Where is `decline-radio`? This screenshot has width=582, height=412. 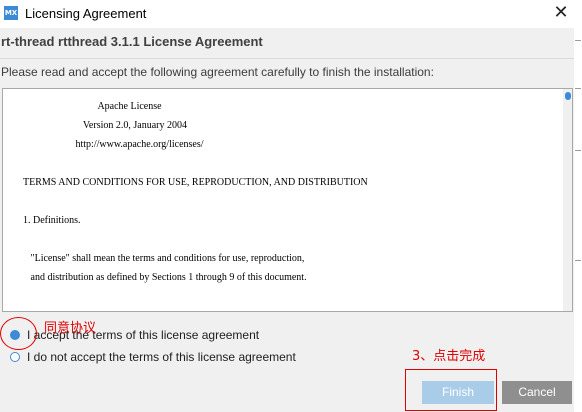 decline-radio is located at coordinates (15, 357).